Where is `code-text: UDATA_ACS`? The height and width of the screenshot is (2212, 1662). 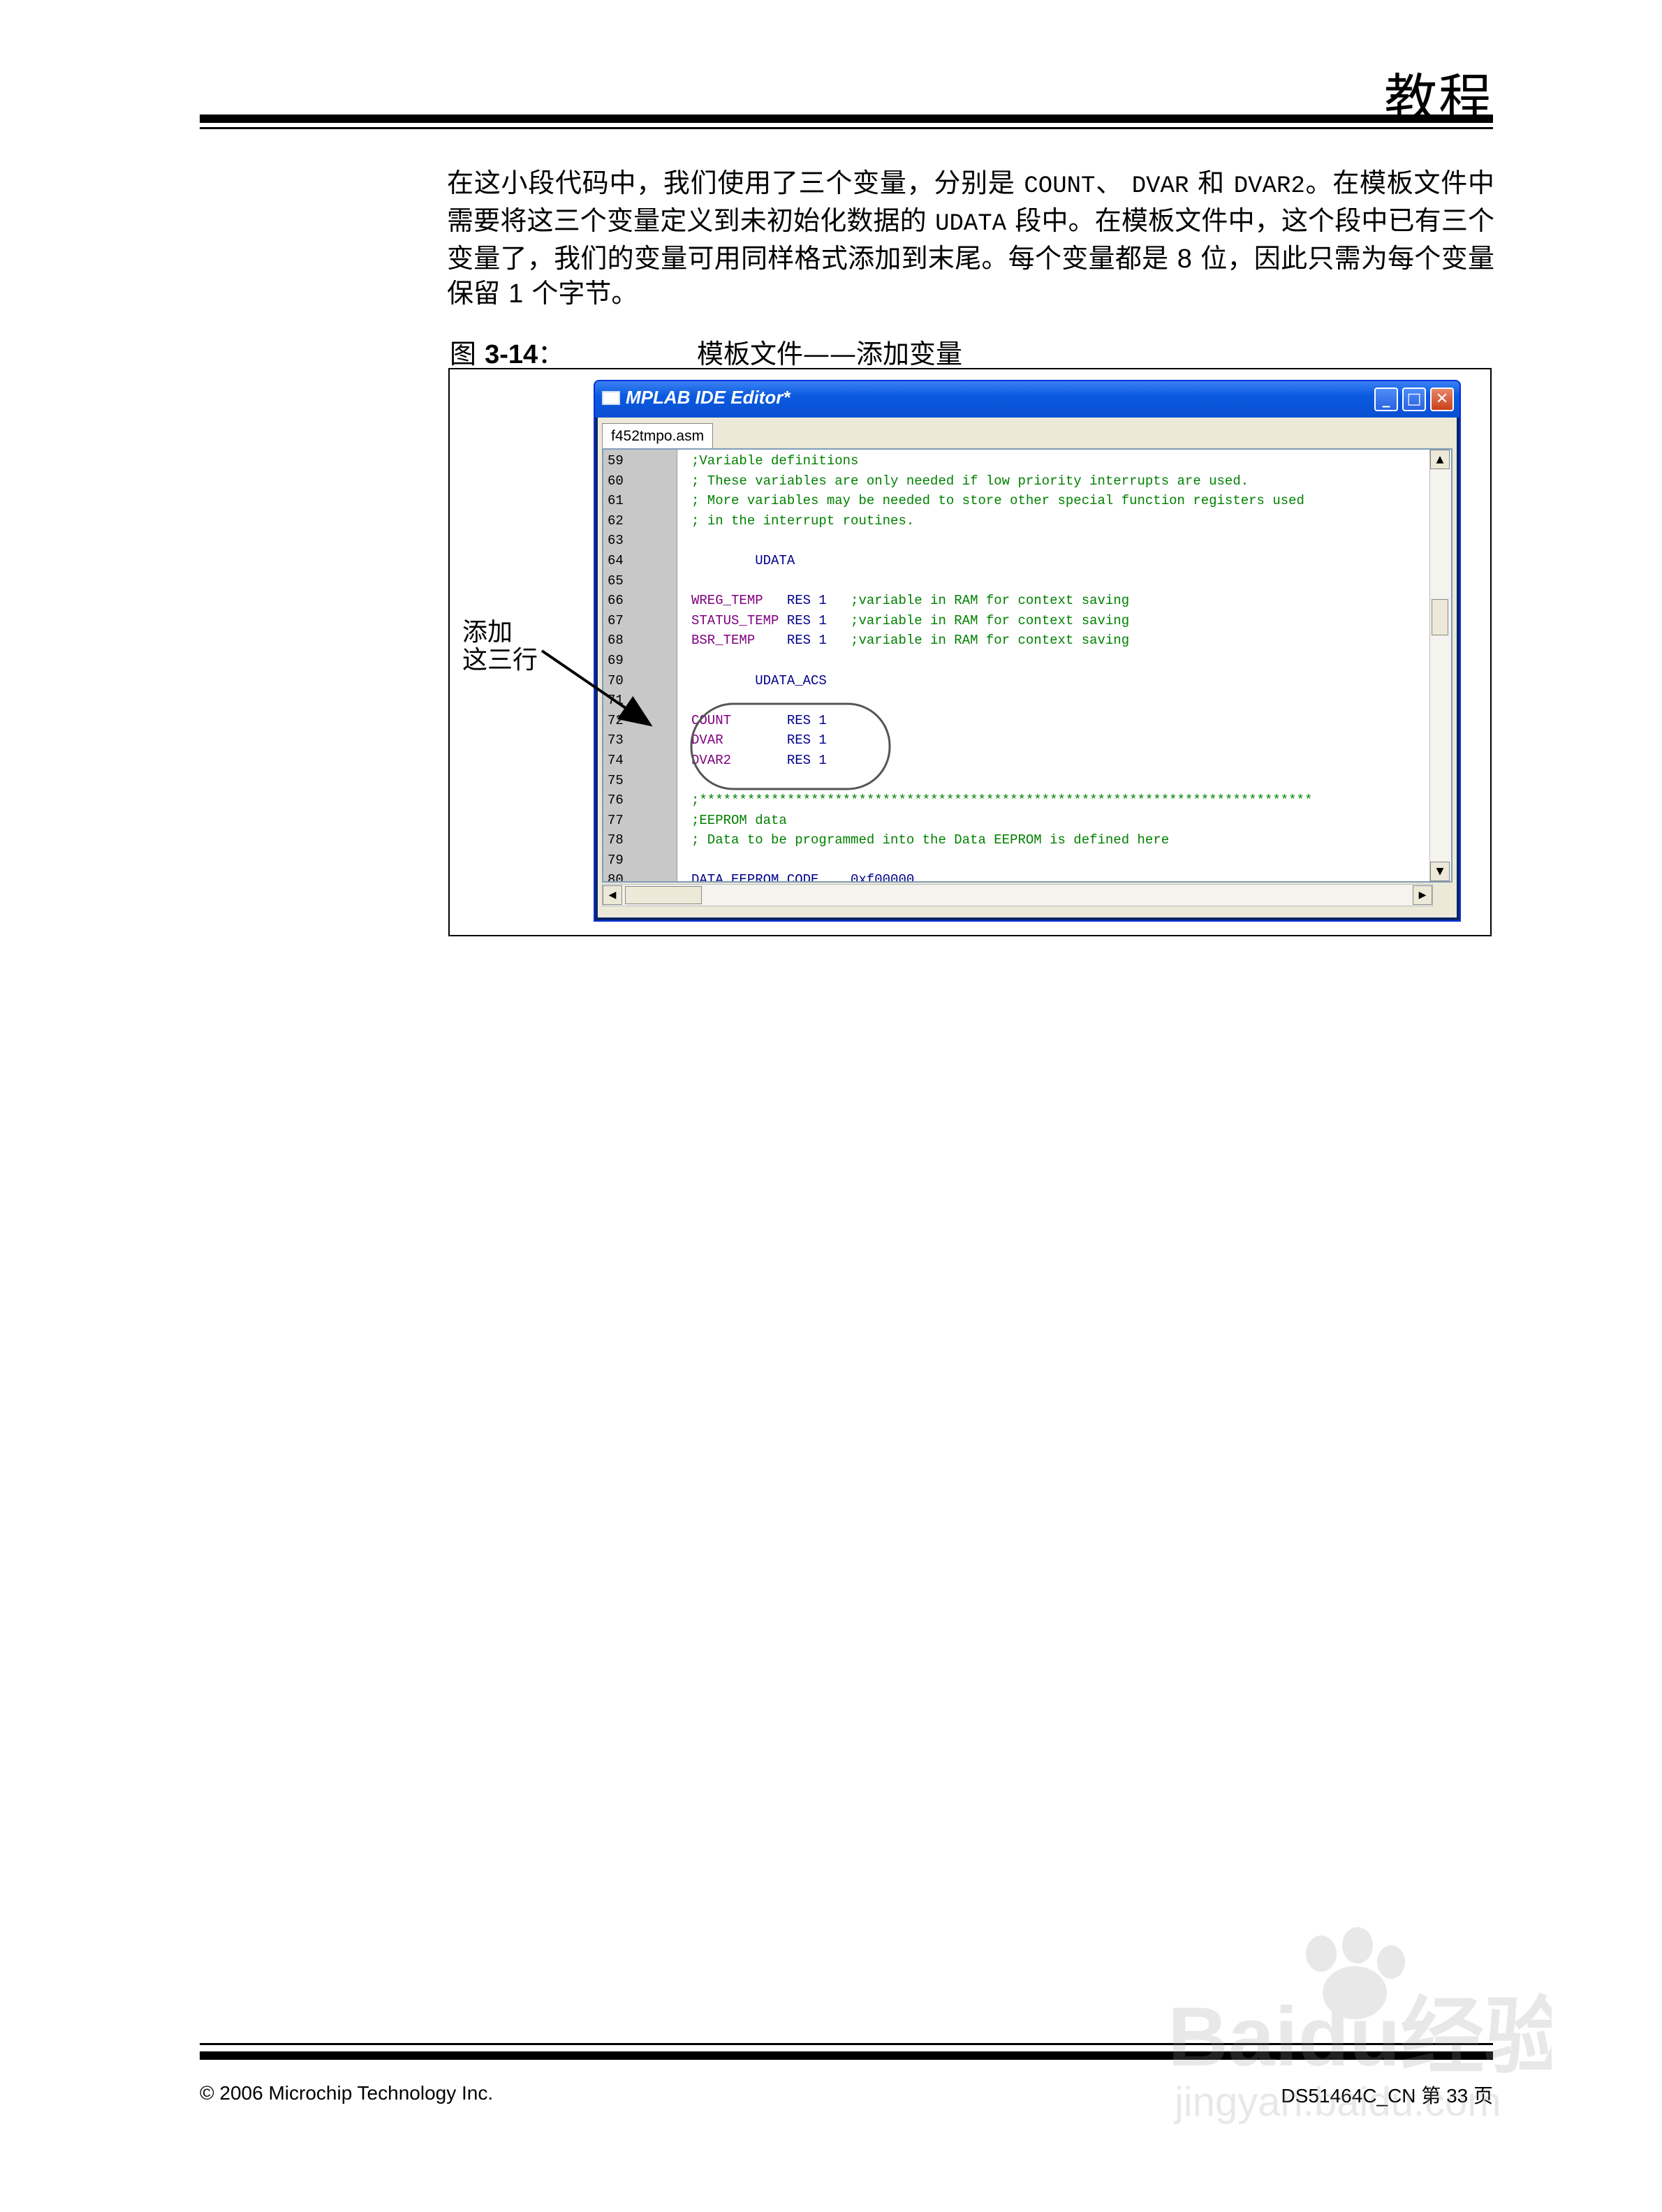 code-text: UDATA_ACS is located at coordinates (759, 680).